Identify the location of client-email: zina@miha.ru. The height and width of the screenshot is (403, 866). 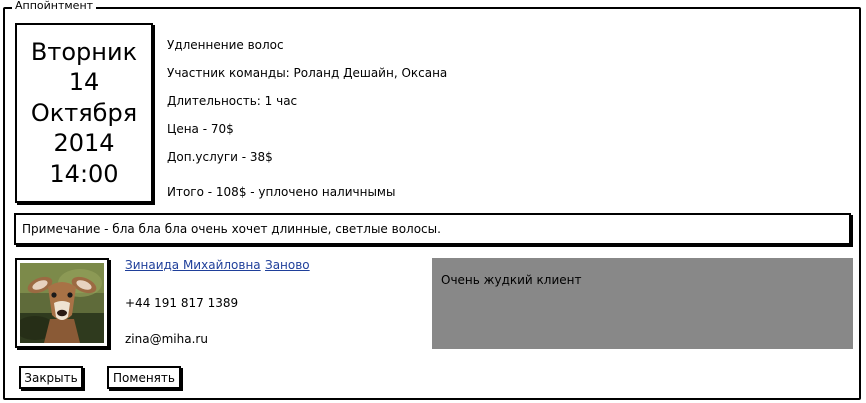
(166, 339).